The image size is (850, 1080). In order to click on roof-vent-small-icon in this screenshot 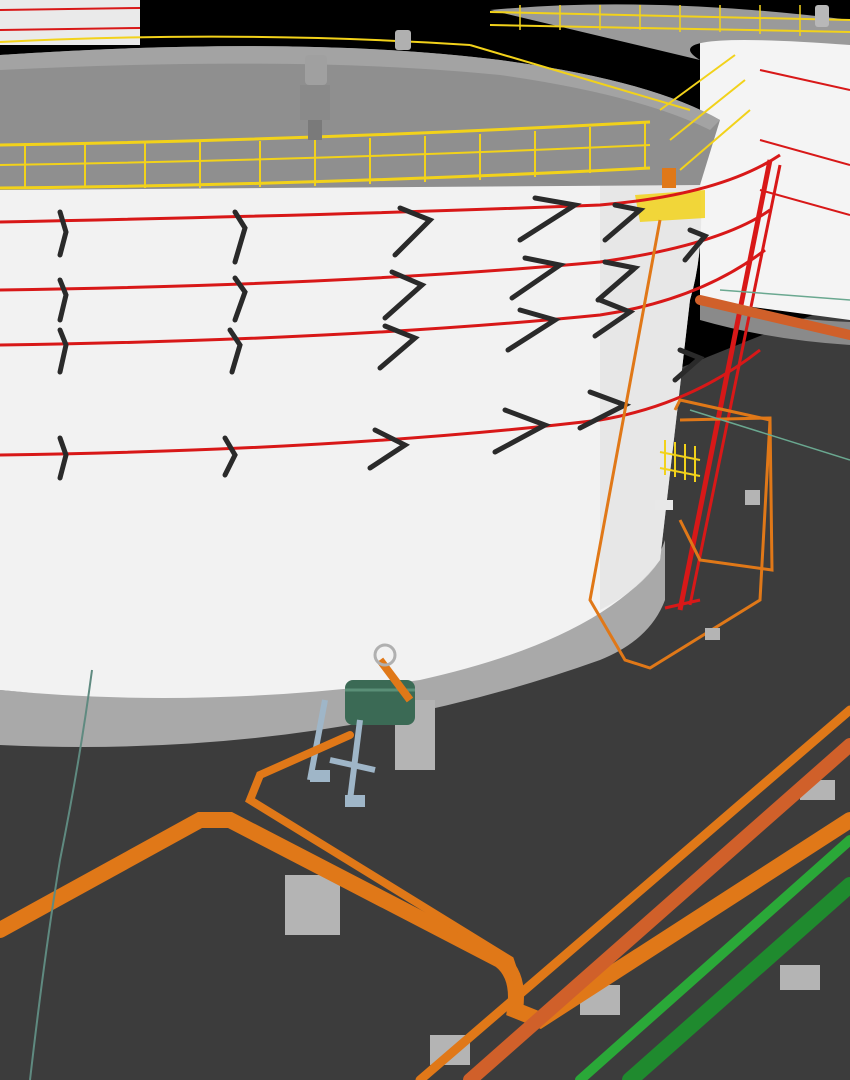, I will do `click(403, 40)`.